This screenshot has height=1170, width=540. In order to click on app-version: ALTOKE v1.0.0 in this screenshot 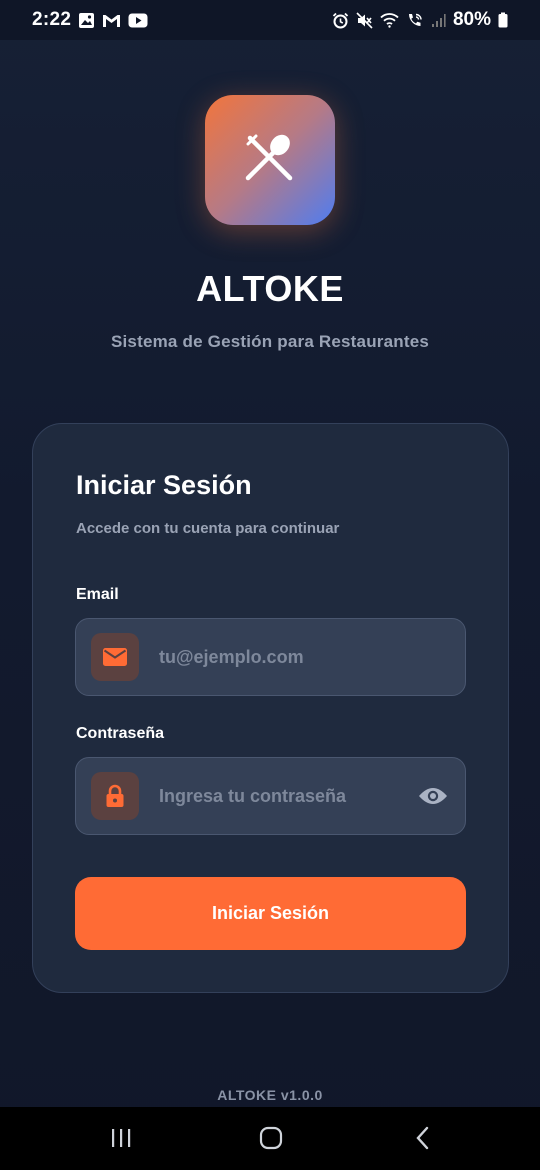, I will do `click(270, 1095)`.